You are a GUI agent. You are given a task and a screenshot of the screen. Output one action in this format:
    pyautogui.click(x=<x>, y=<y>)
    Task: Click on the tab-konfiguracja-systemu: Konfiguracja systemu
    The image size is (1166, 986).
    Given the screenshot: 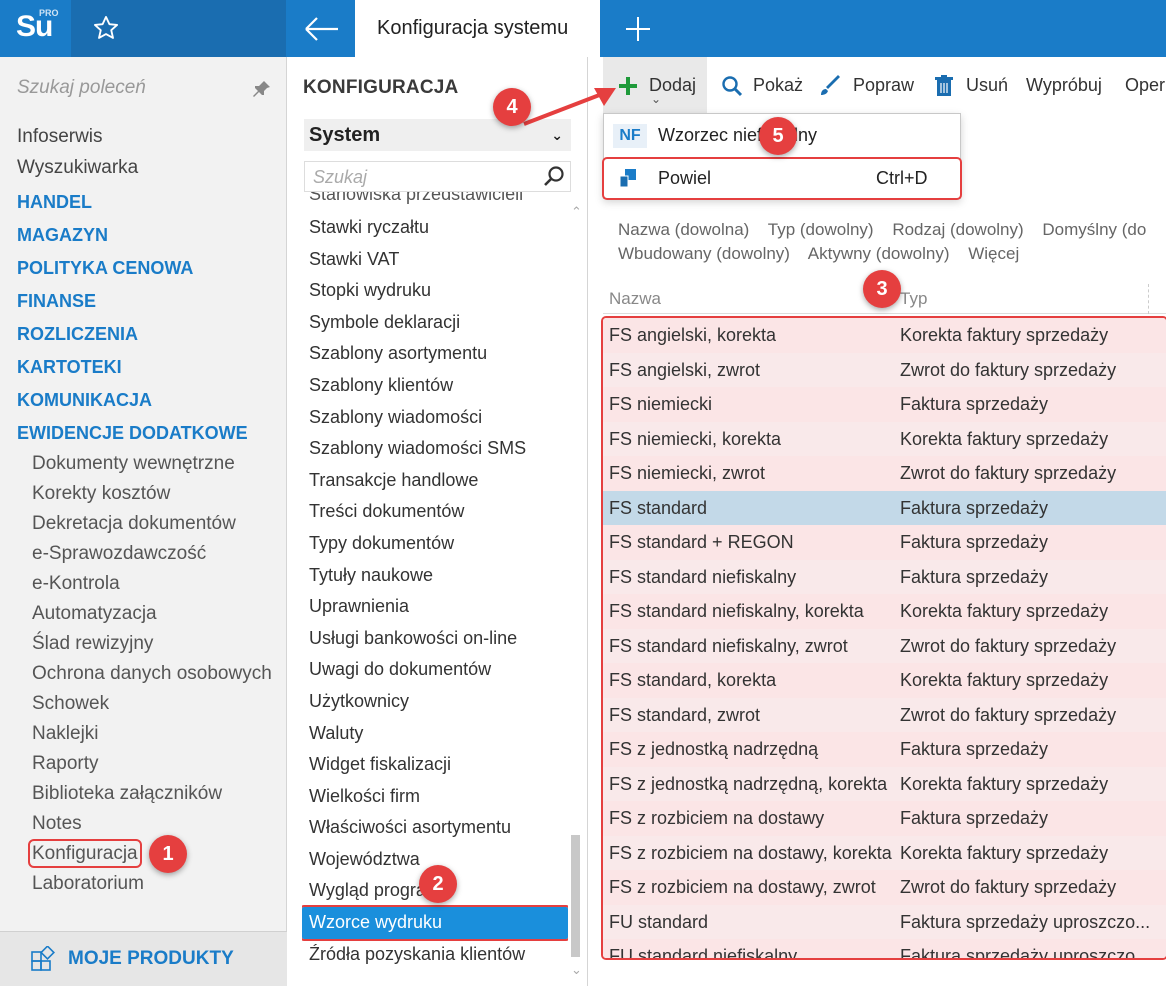 What is the action you would take?
    pyautogui.click(x=477, y=28)
    